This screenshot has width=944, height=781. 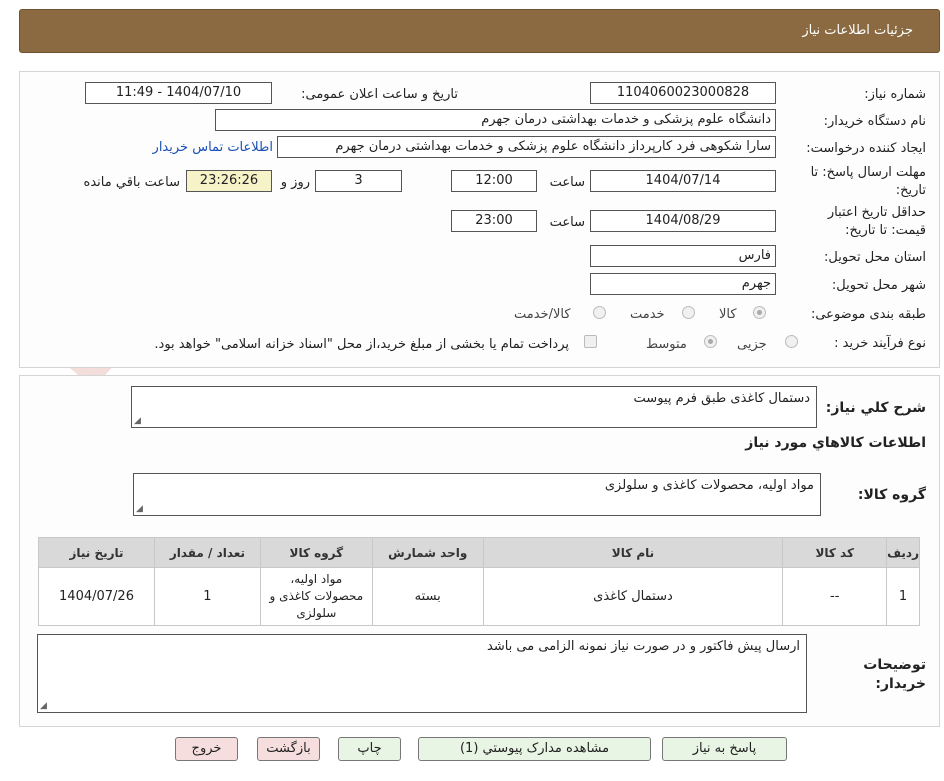 I want to click on remaining-time-field: 23:26:26, so click(x=229, y=181).